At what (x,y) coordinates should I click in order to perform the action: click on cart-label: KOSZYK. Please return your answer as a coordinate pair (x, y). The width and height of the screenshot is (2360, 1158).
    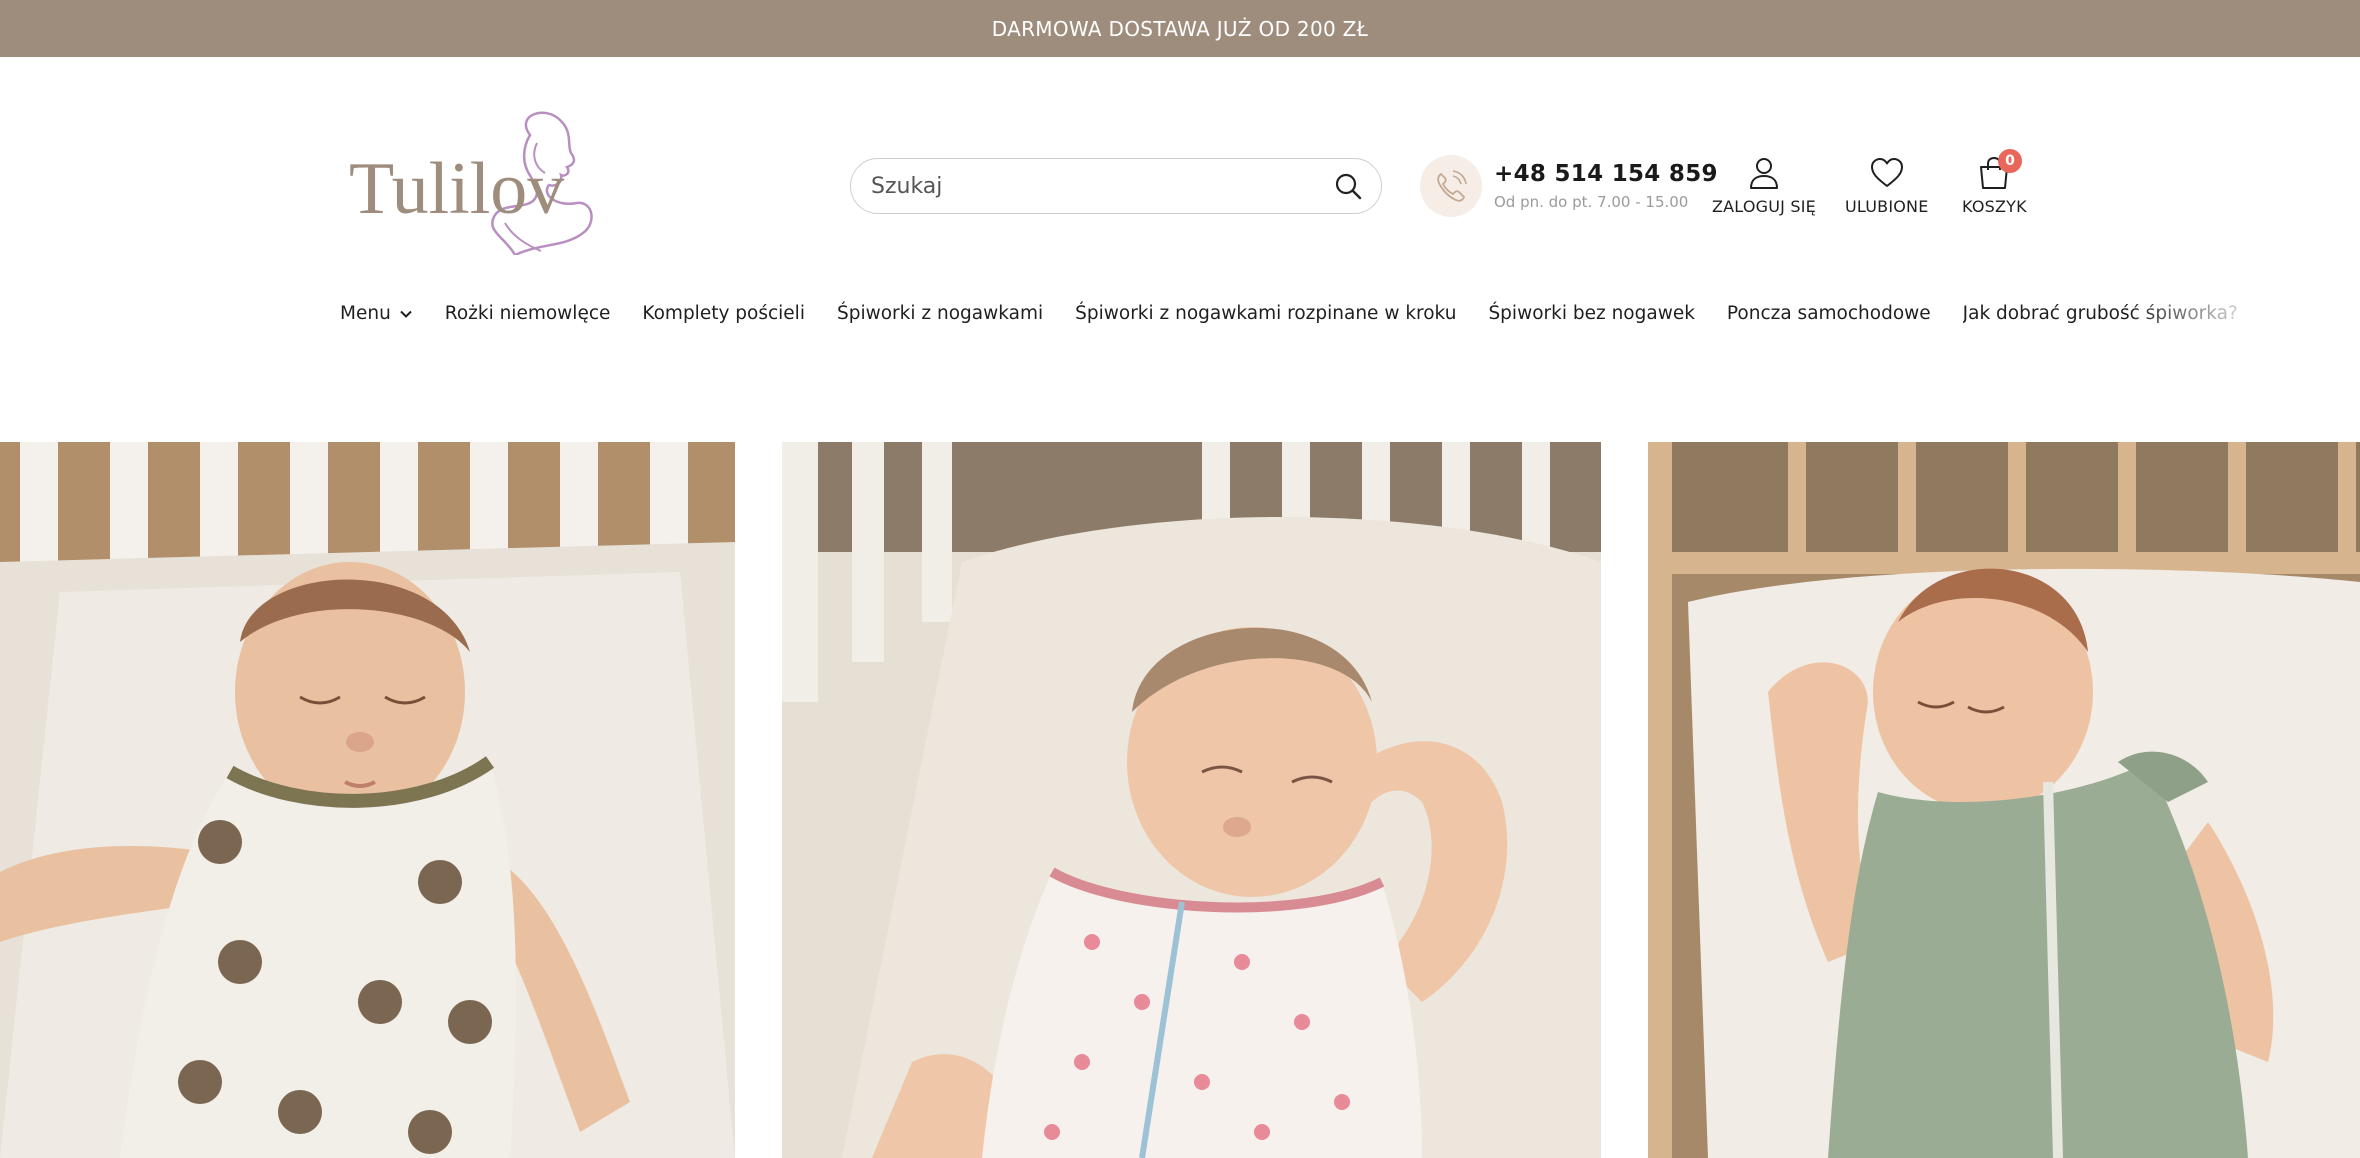
    Looking at the image, I should click on (1994, 206).